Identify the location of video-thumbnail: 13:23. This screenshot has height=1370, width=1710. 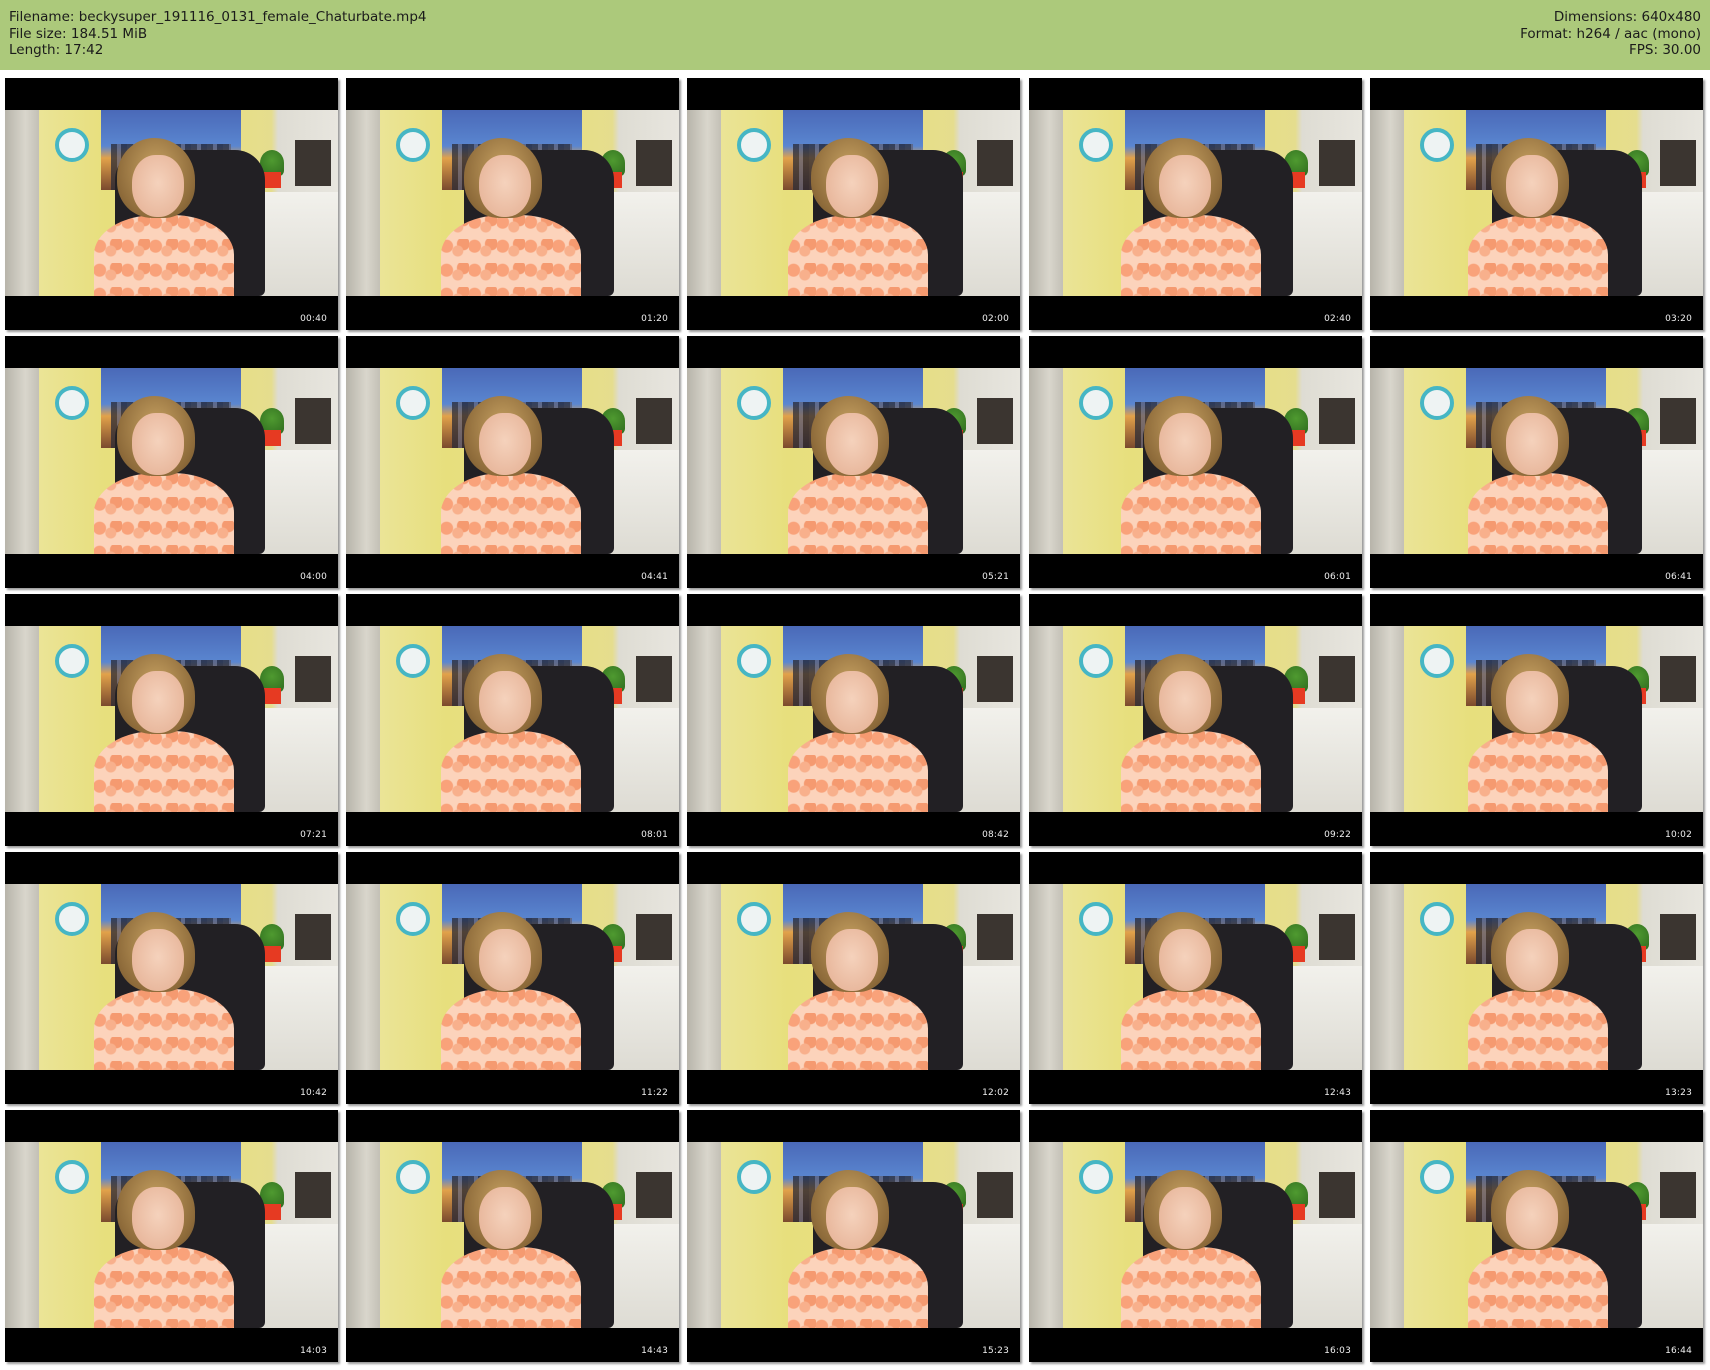
(1536, 978).